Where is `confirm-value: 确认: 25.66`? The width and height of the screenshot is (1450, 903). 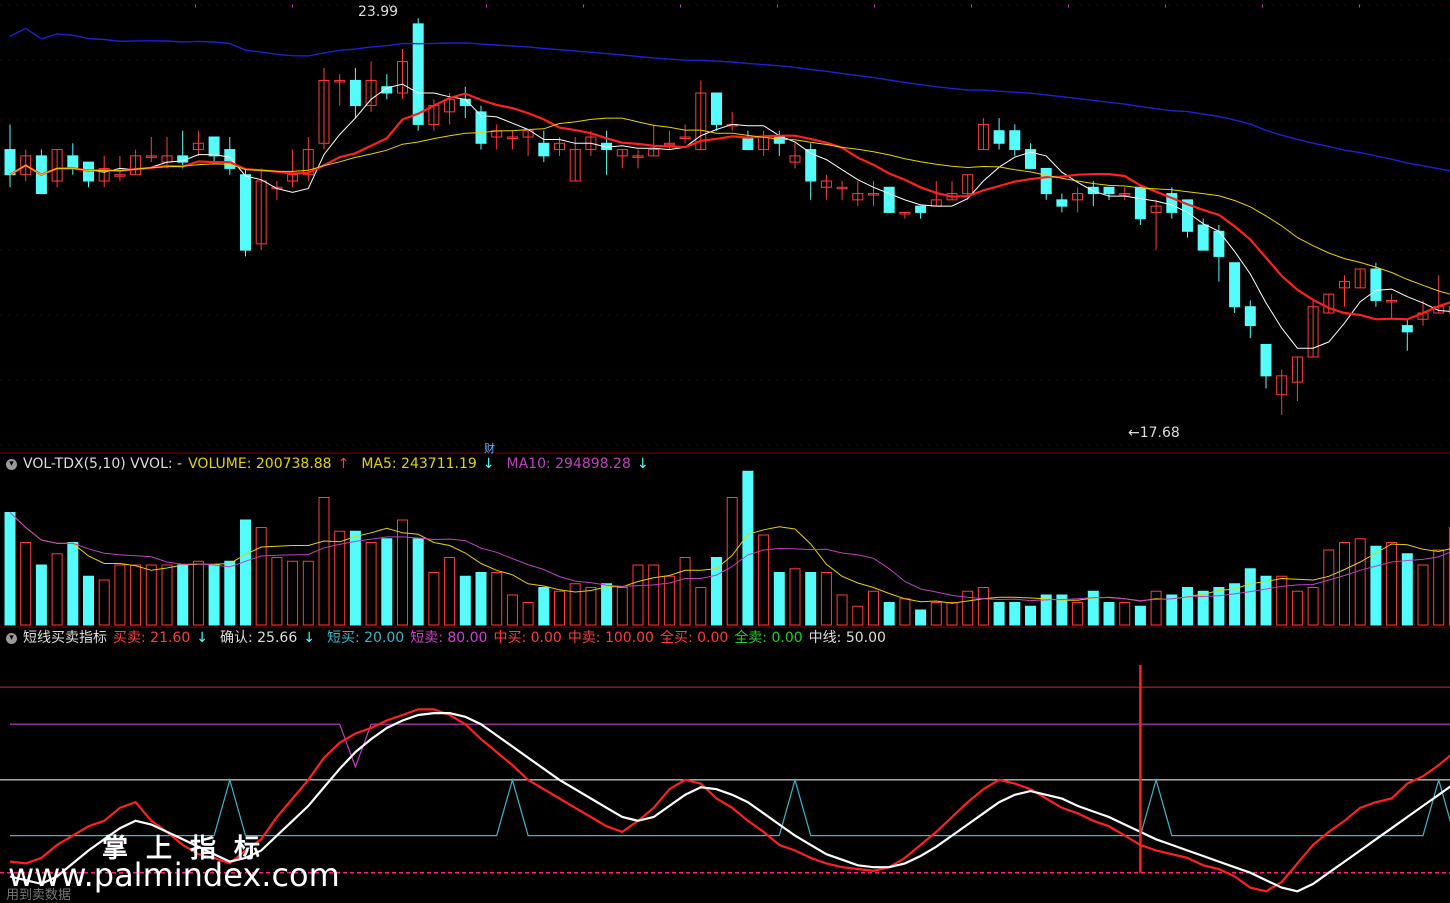
confirm-value: 确认: 25.66 is located at coordinates (258, 638).